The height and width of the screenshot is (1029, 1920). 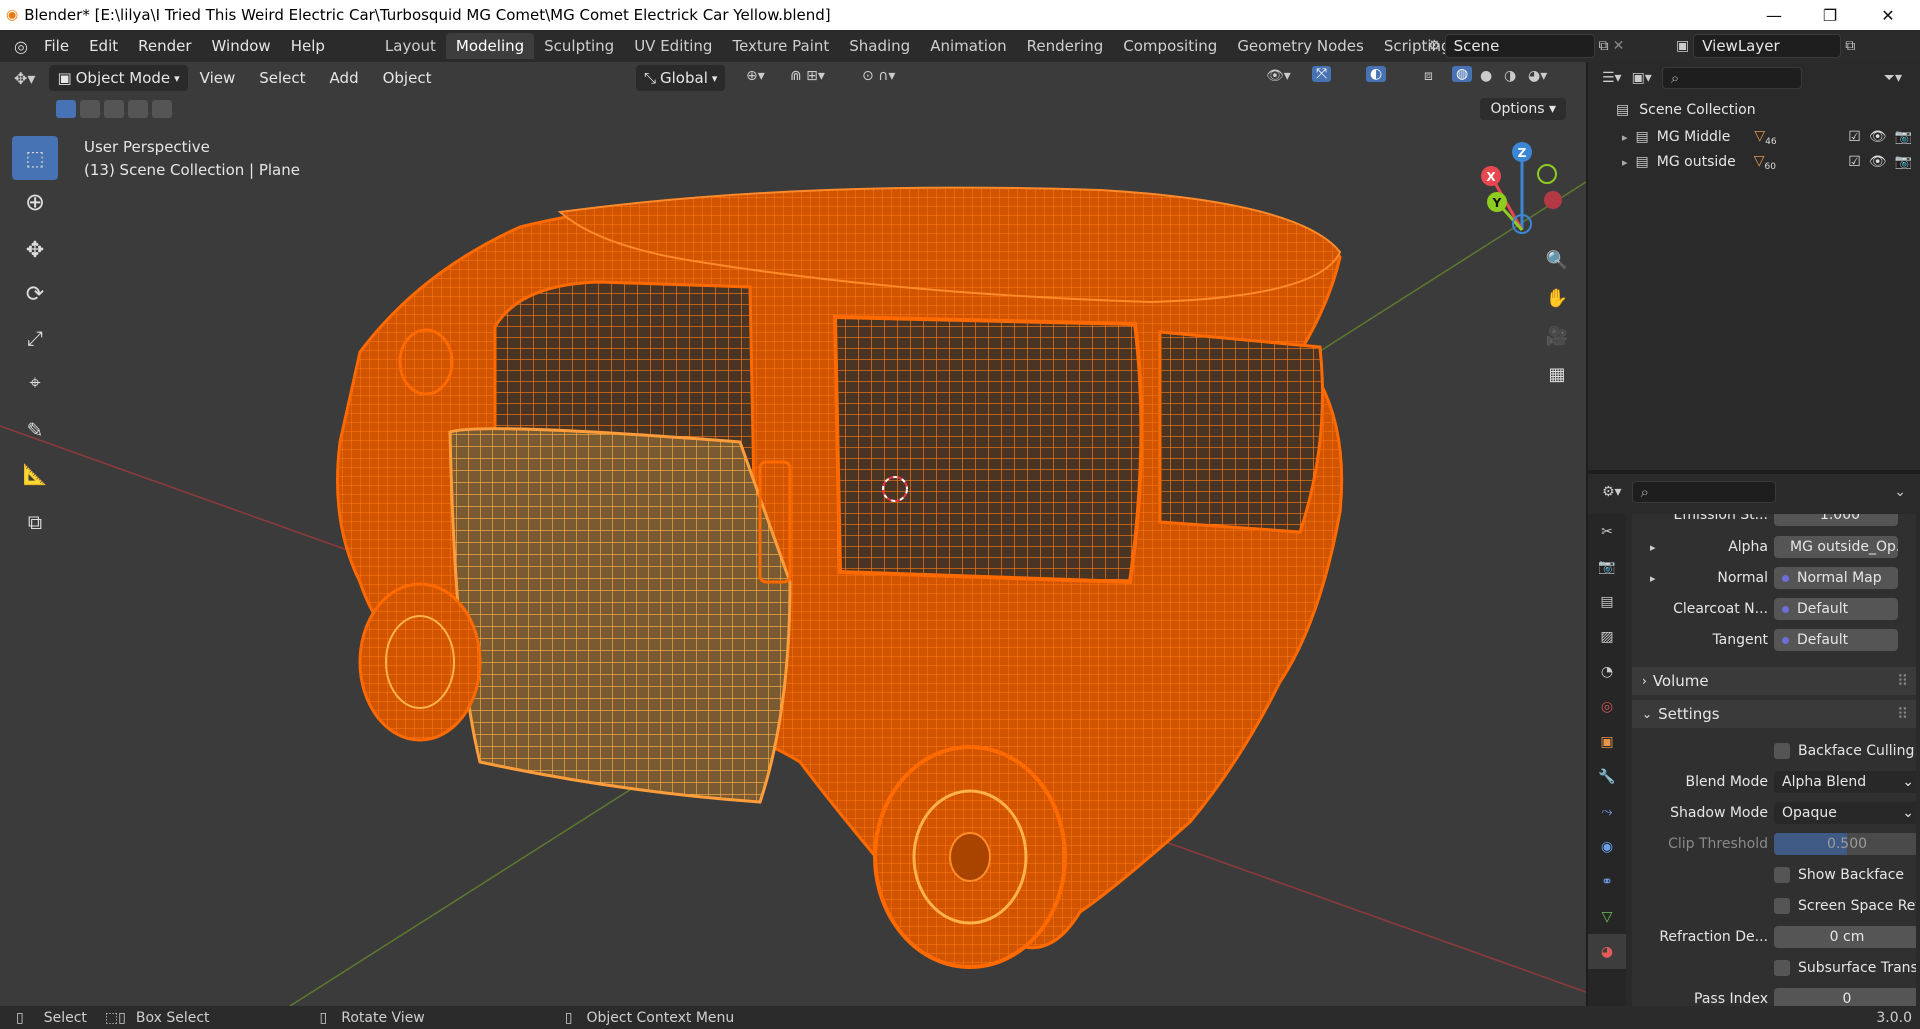 What do you see at coordinates (673, 46) in the screenshot?
I see `tab-uv-editing: UV Editing` at bounding box center [673, 46].